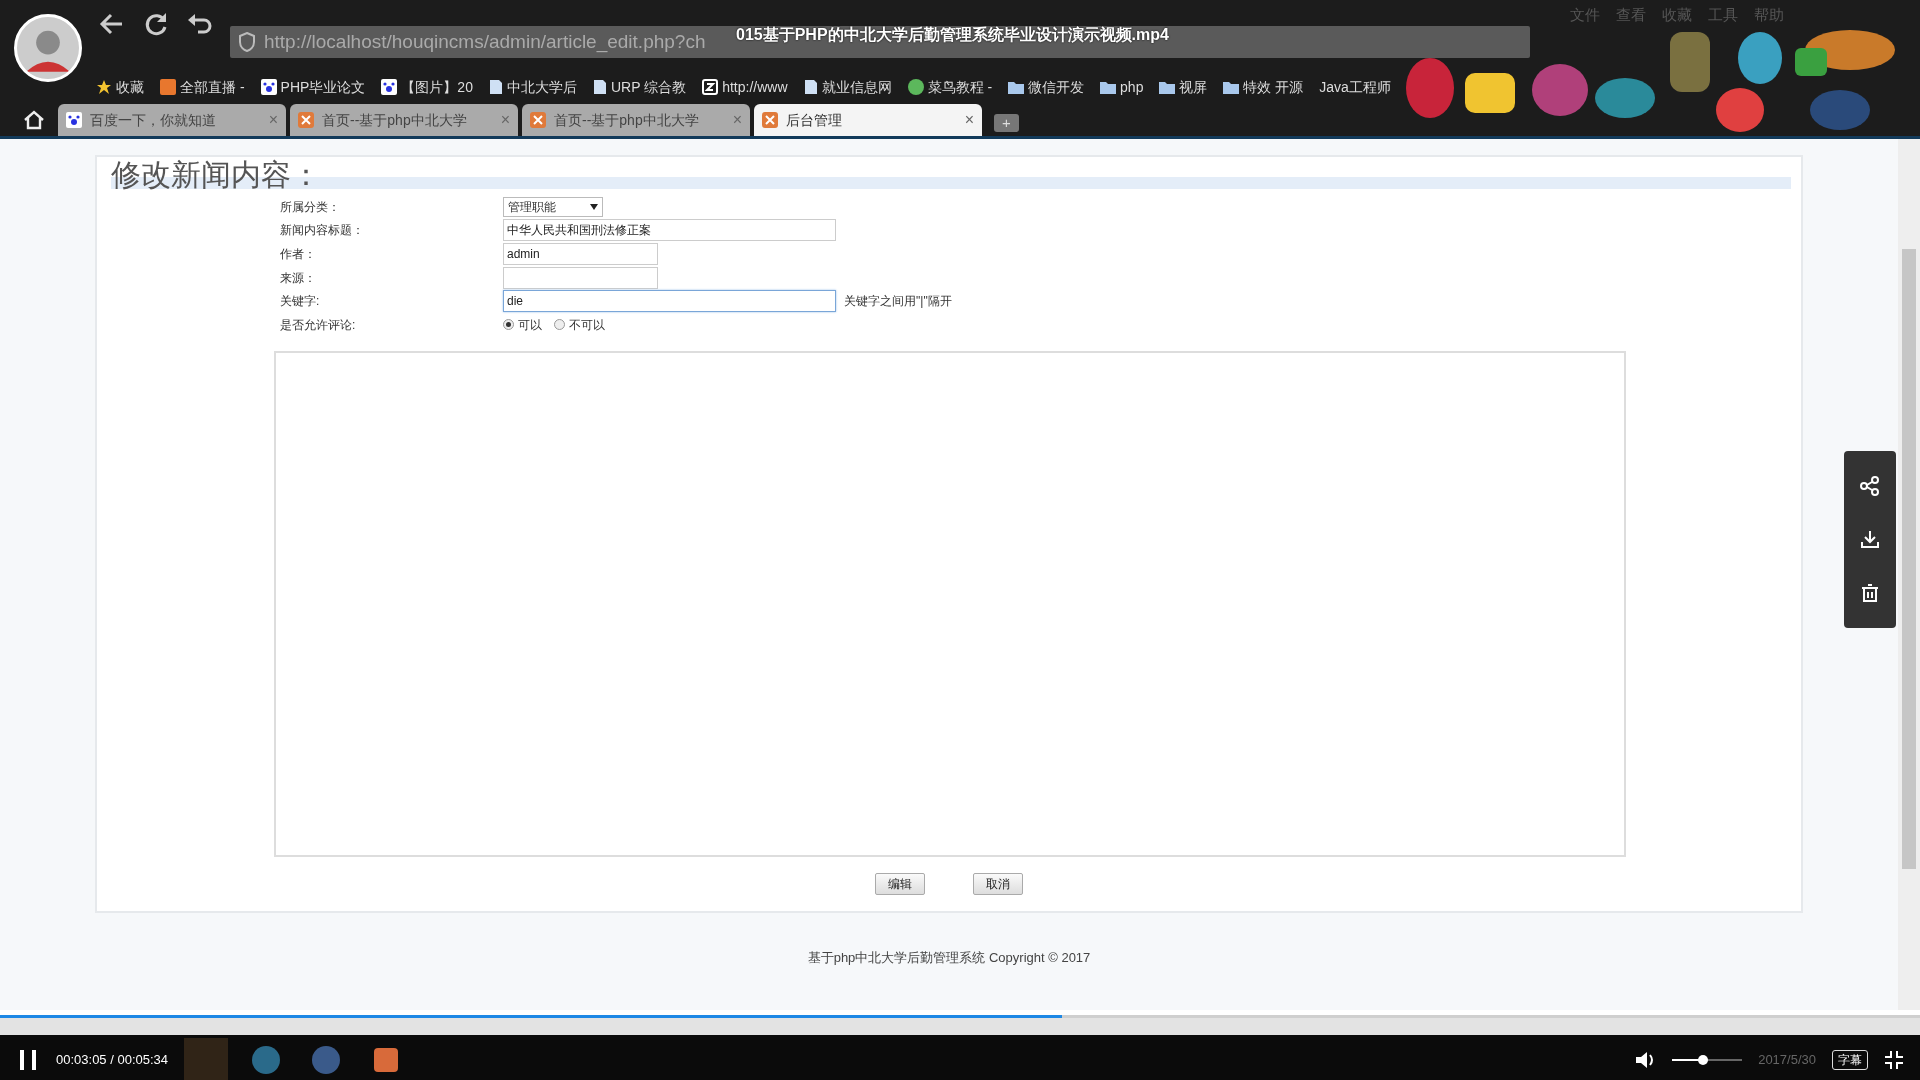 The image size is (1920, 1080). I want to click on exit-fullscreen-icon, so click(1894, 1060).